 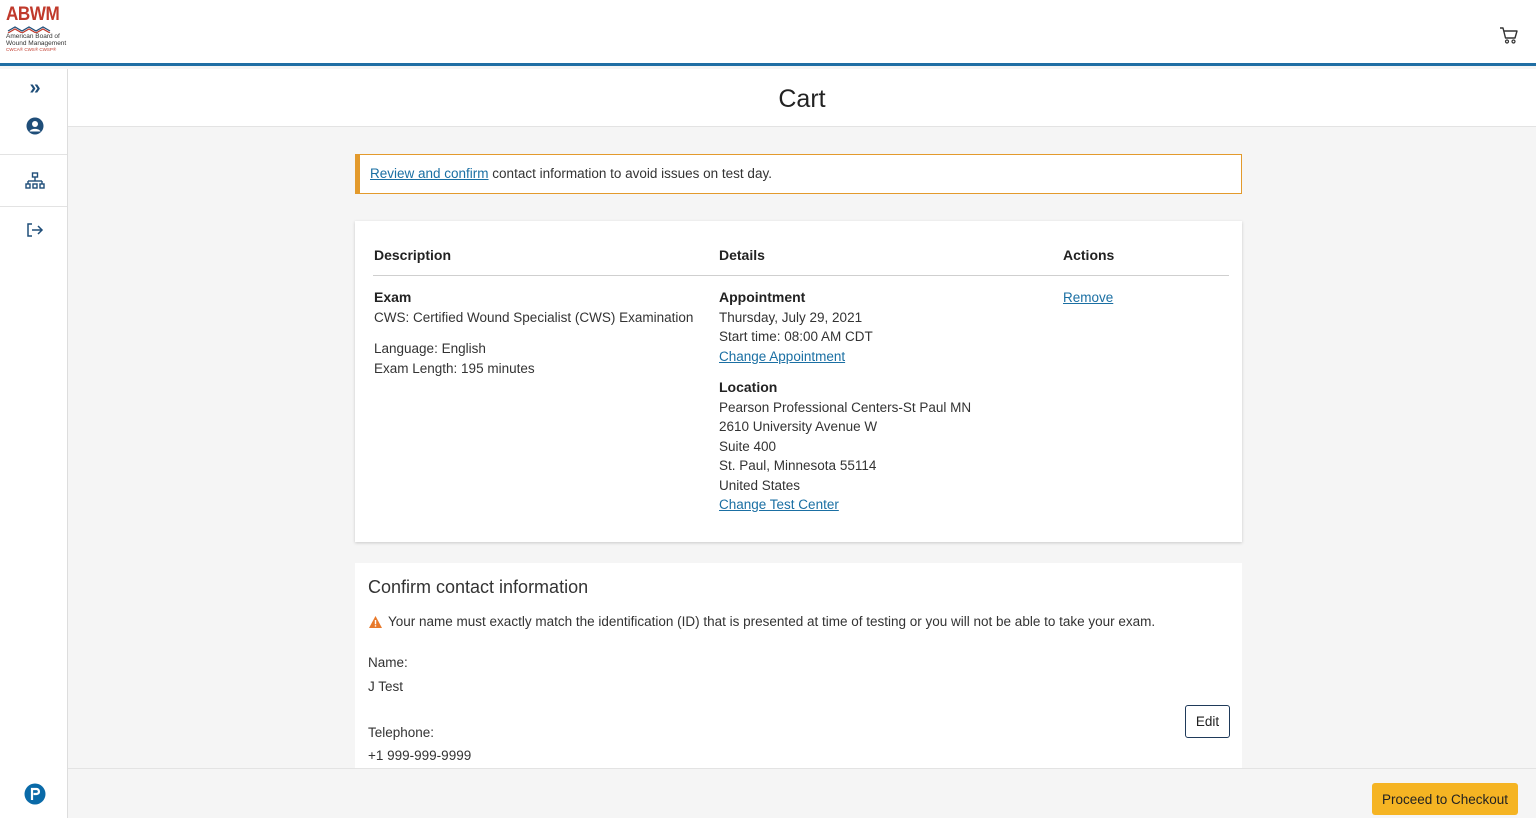 What do you see at coordinates (1207, 721) in the screenshot?
I see `edit-button: Edit` at bounding box center [1207, 721].